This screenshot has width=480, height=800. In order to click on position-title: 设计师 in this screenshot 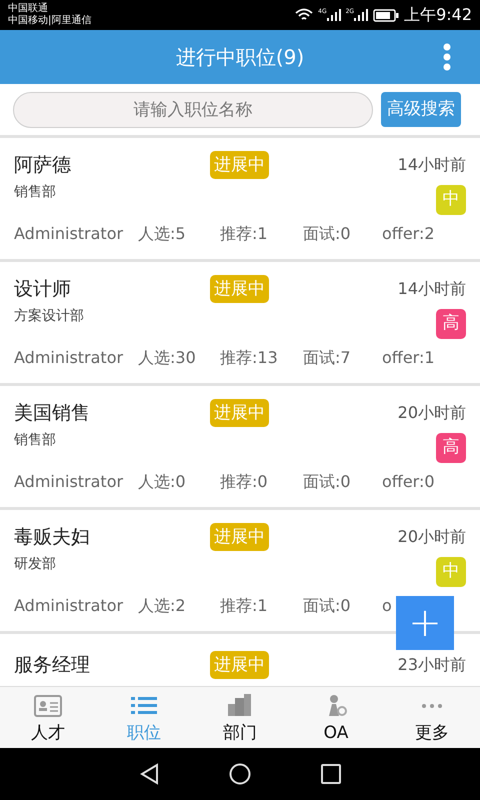, I will do `click(43, 289)`.